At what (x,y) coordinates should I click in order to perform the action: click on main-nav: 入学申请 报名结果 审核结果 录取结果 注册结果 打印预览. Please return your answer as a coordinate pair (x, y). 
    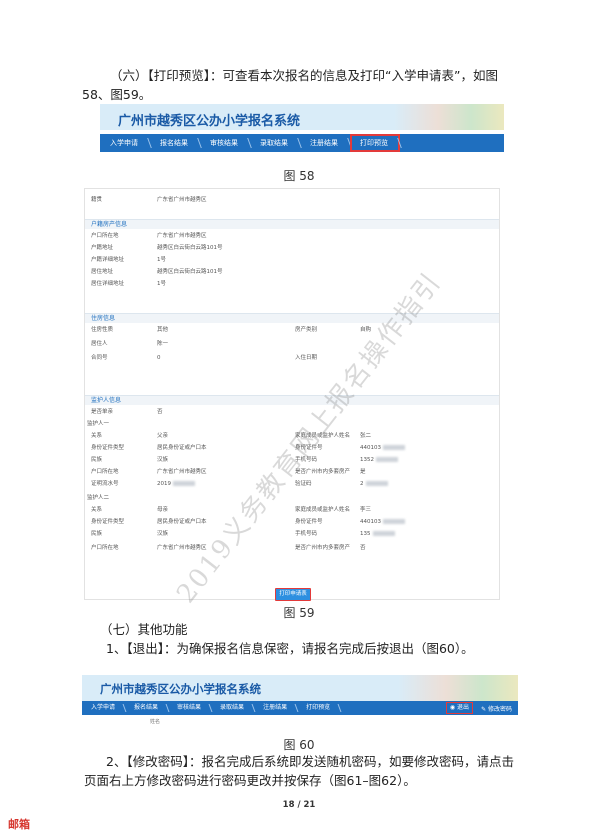
    Looking at the image, I should click on (302, 143).